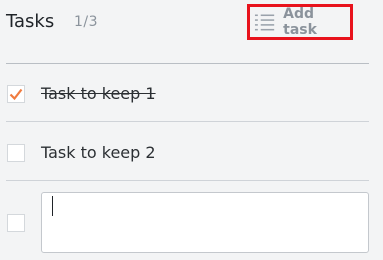  Describe the element at coordinates (30, 21) in the screenshot. I see `panel-title: Tasks` at that location.